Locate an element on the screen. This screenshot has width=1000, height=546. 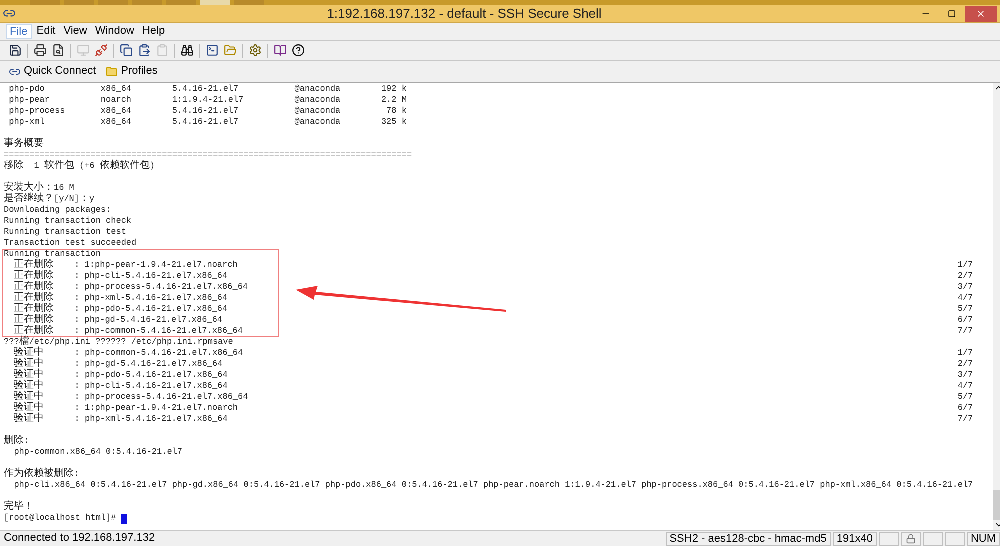
terminal-line: 删除: is located at coordinates (17, 441).